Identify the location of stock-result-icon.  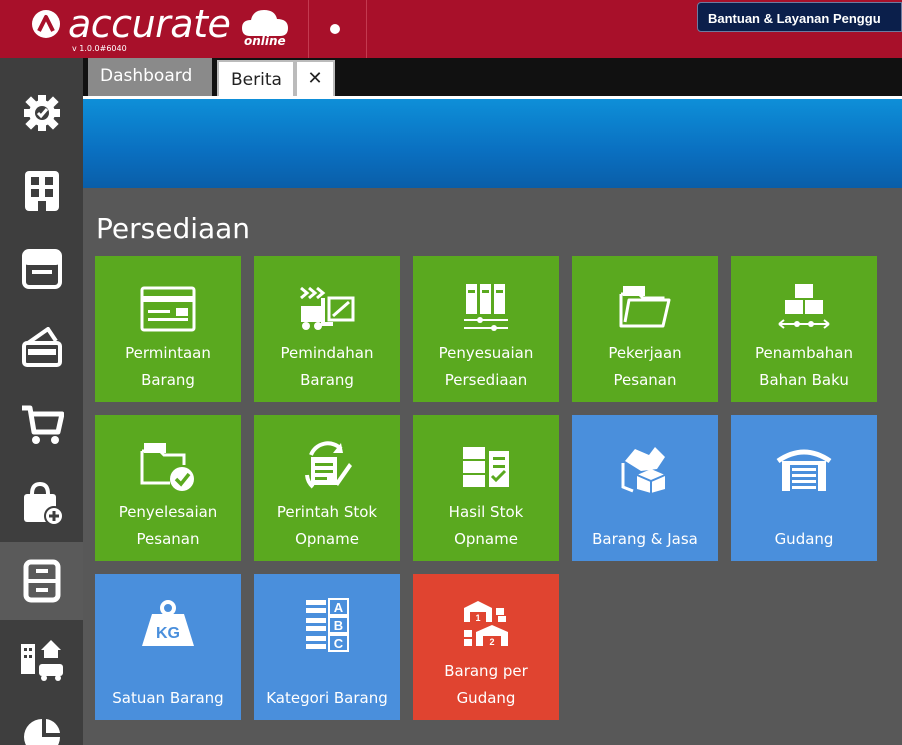
(486, 467).